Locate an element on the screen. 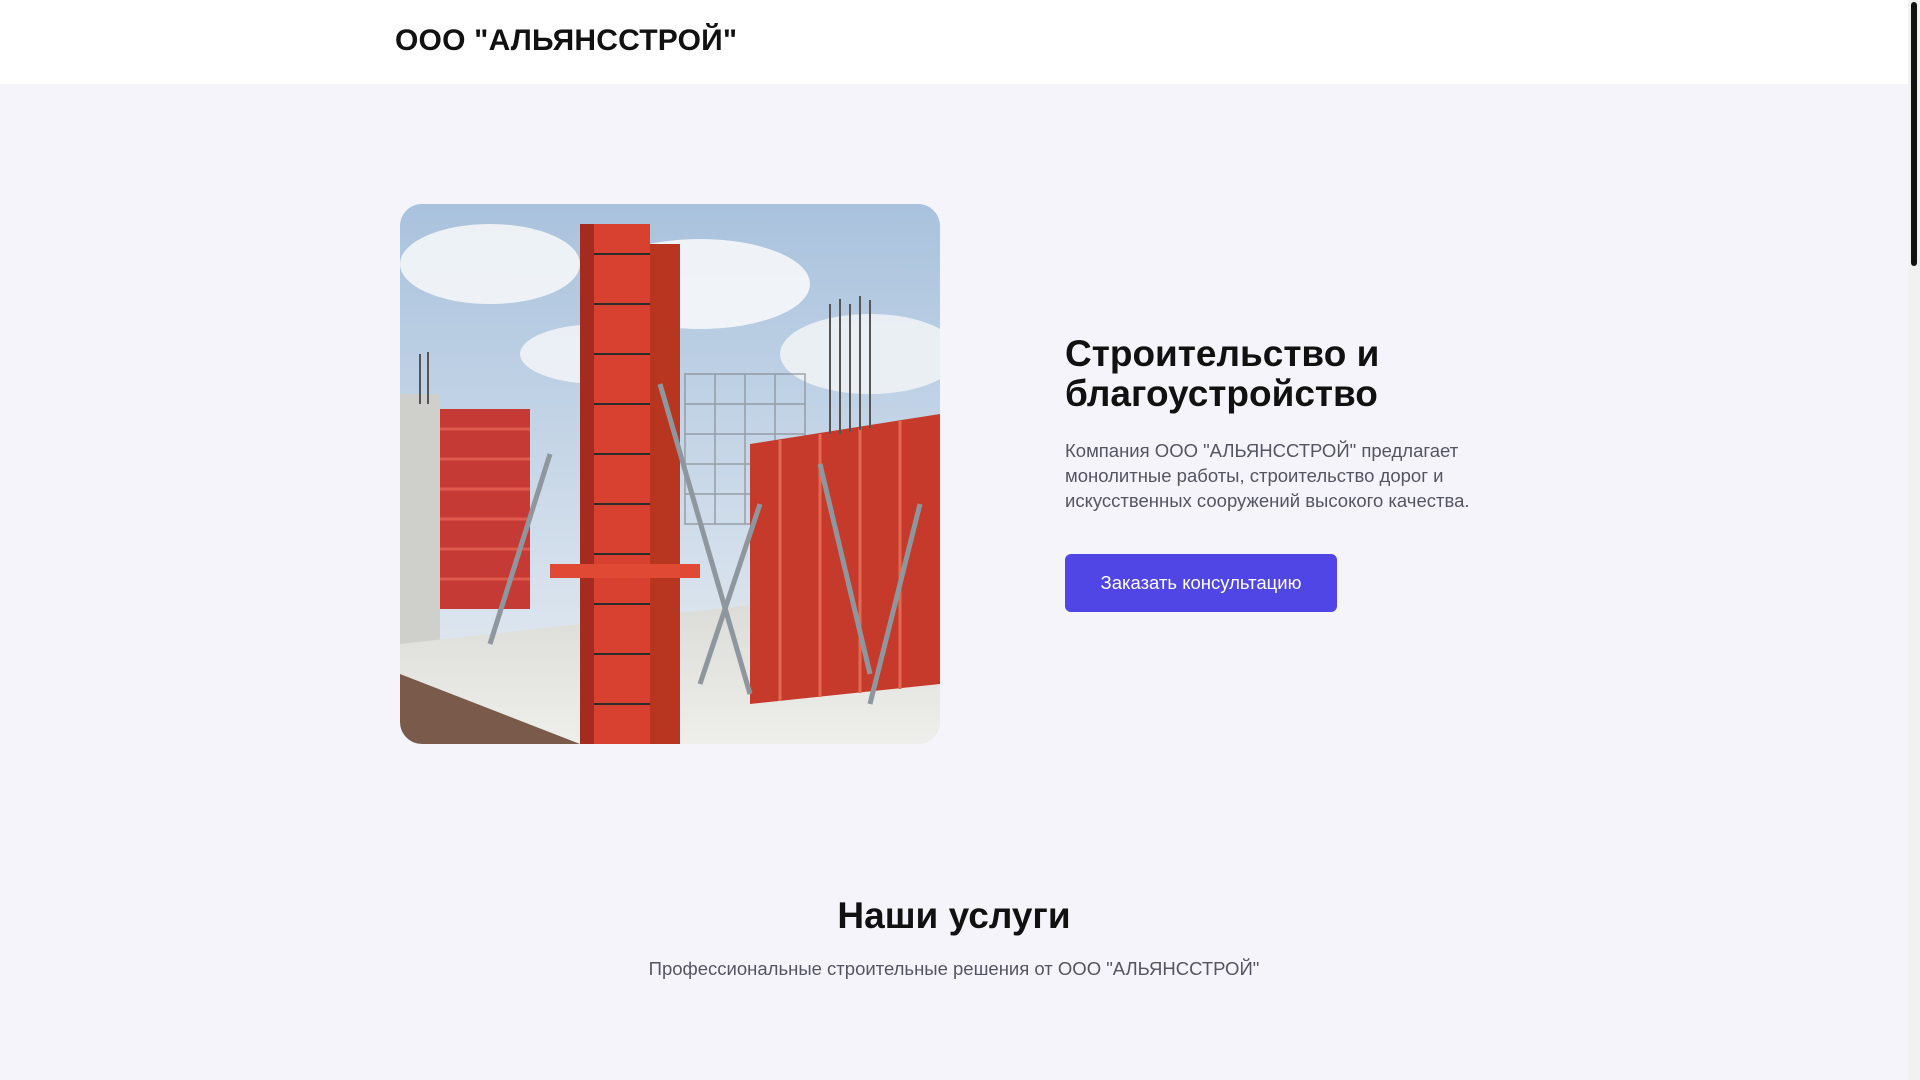 Image resolution: width=1920 pixels, height=1080 pixels. site-header: ООО "АЛЬЯНССТРОЙ" is located at coordinates (954, 42).